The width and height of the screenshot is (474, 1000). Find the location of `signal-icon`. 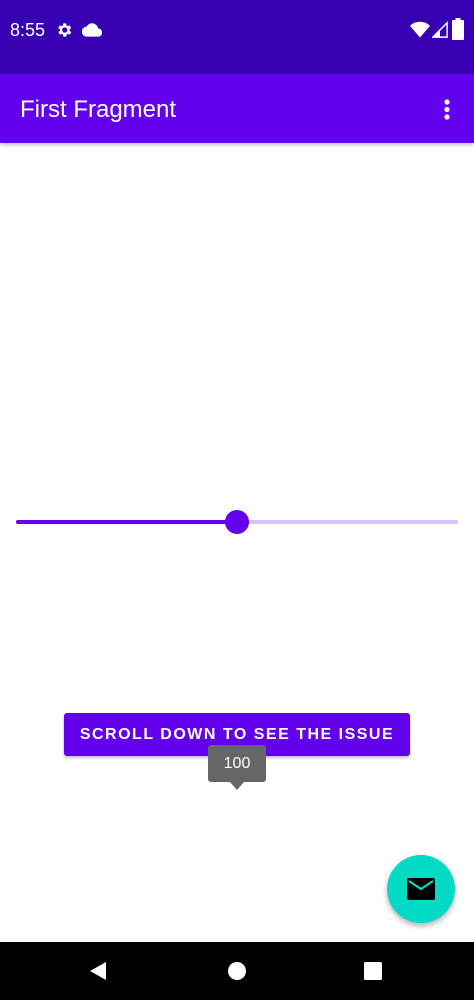

signal-icon is located at coordinates (440, 29).